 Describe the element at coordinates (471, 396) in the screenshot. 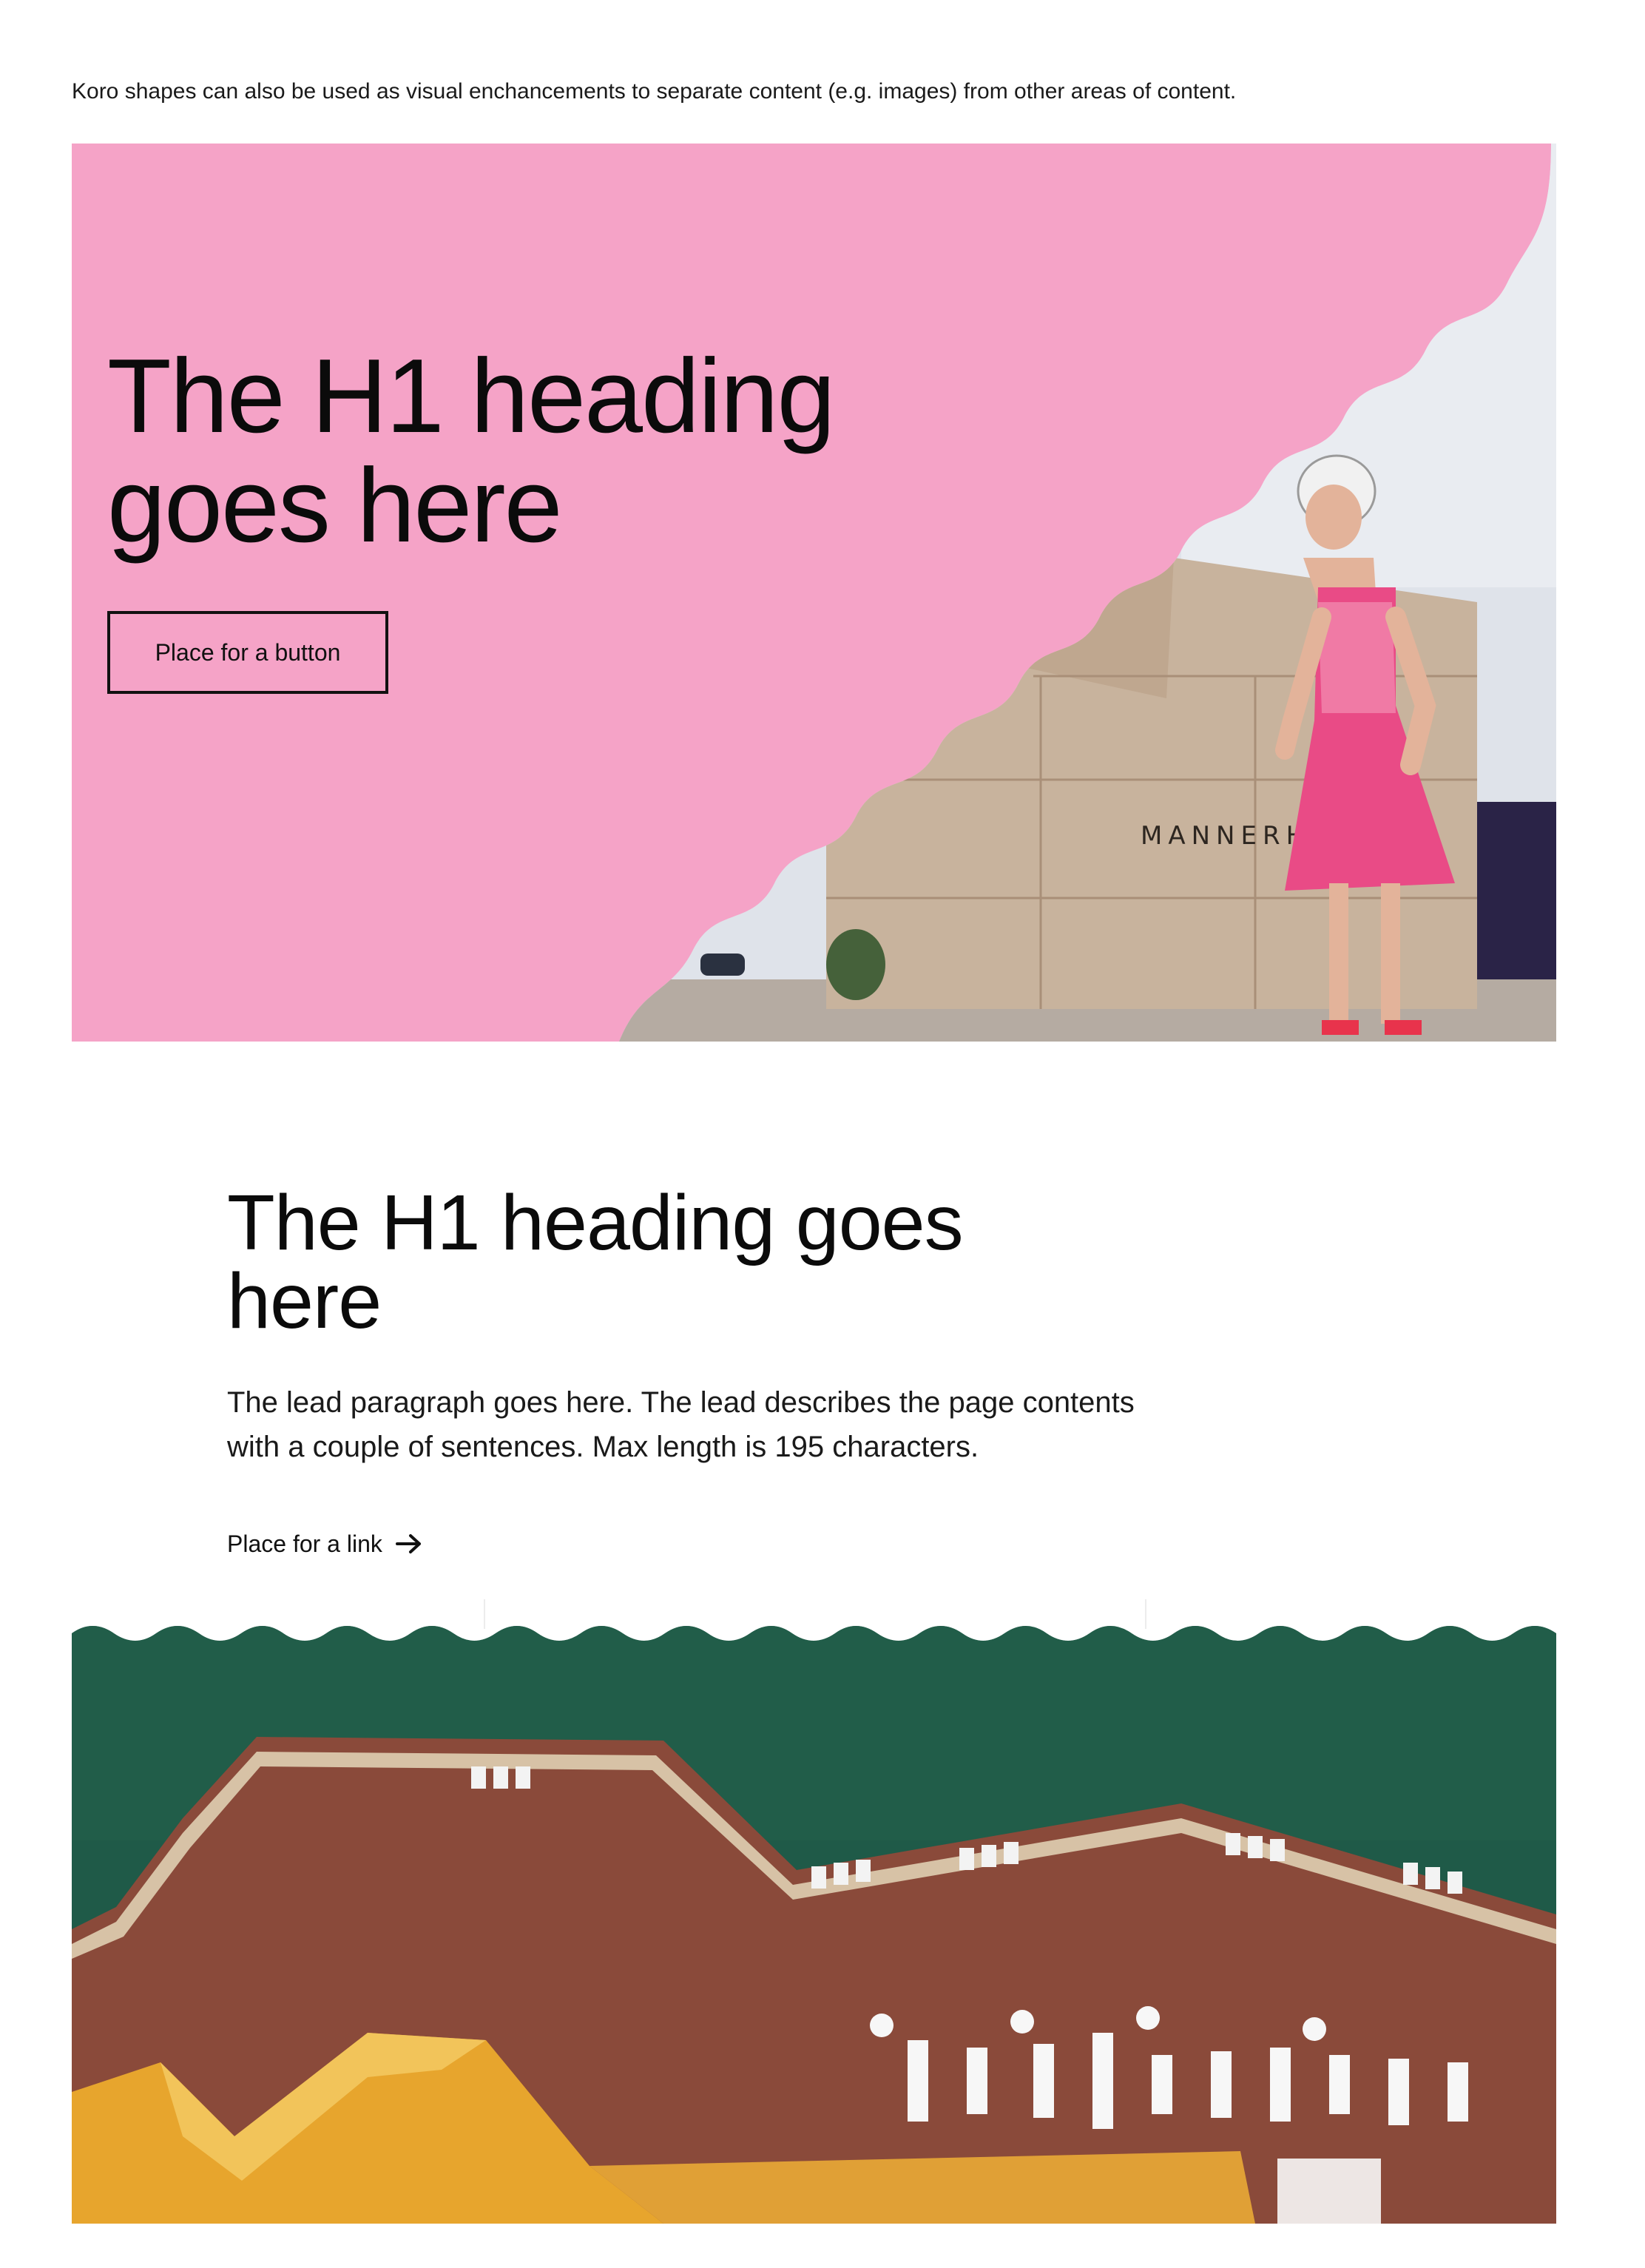

I see `hero-title-line1: The H1 heading` at that location.